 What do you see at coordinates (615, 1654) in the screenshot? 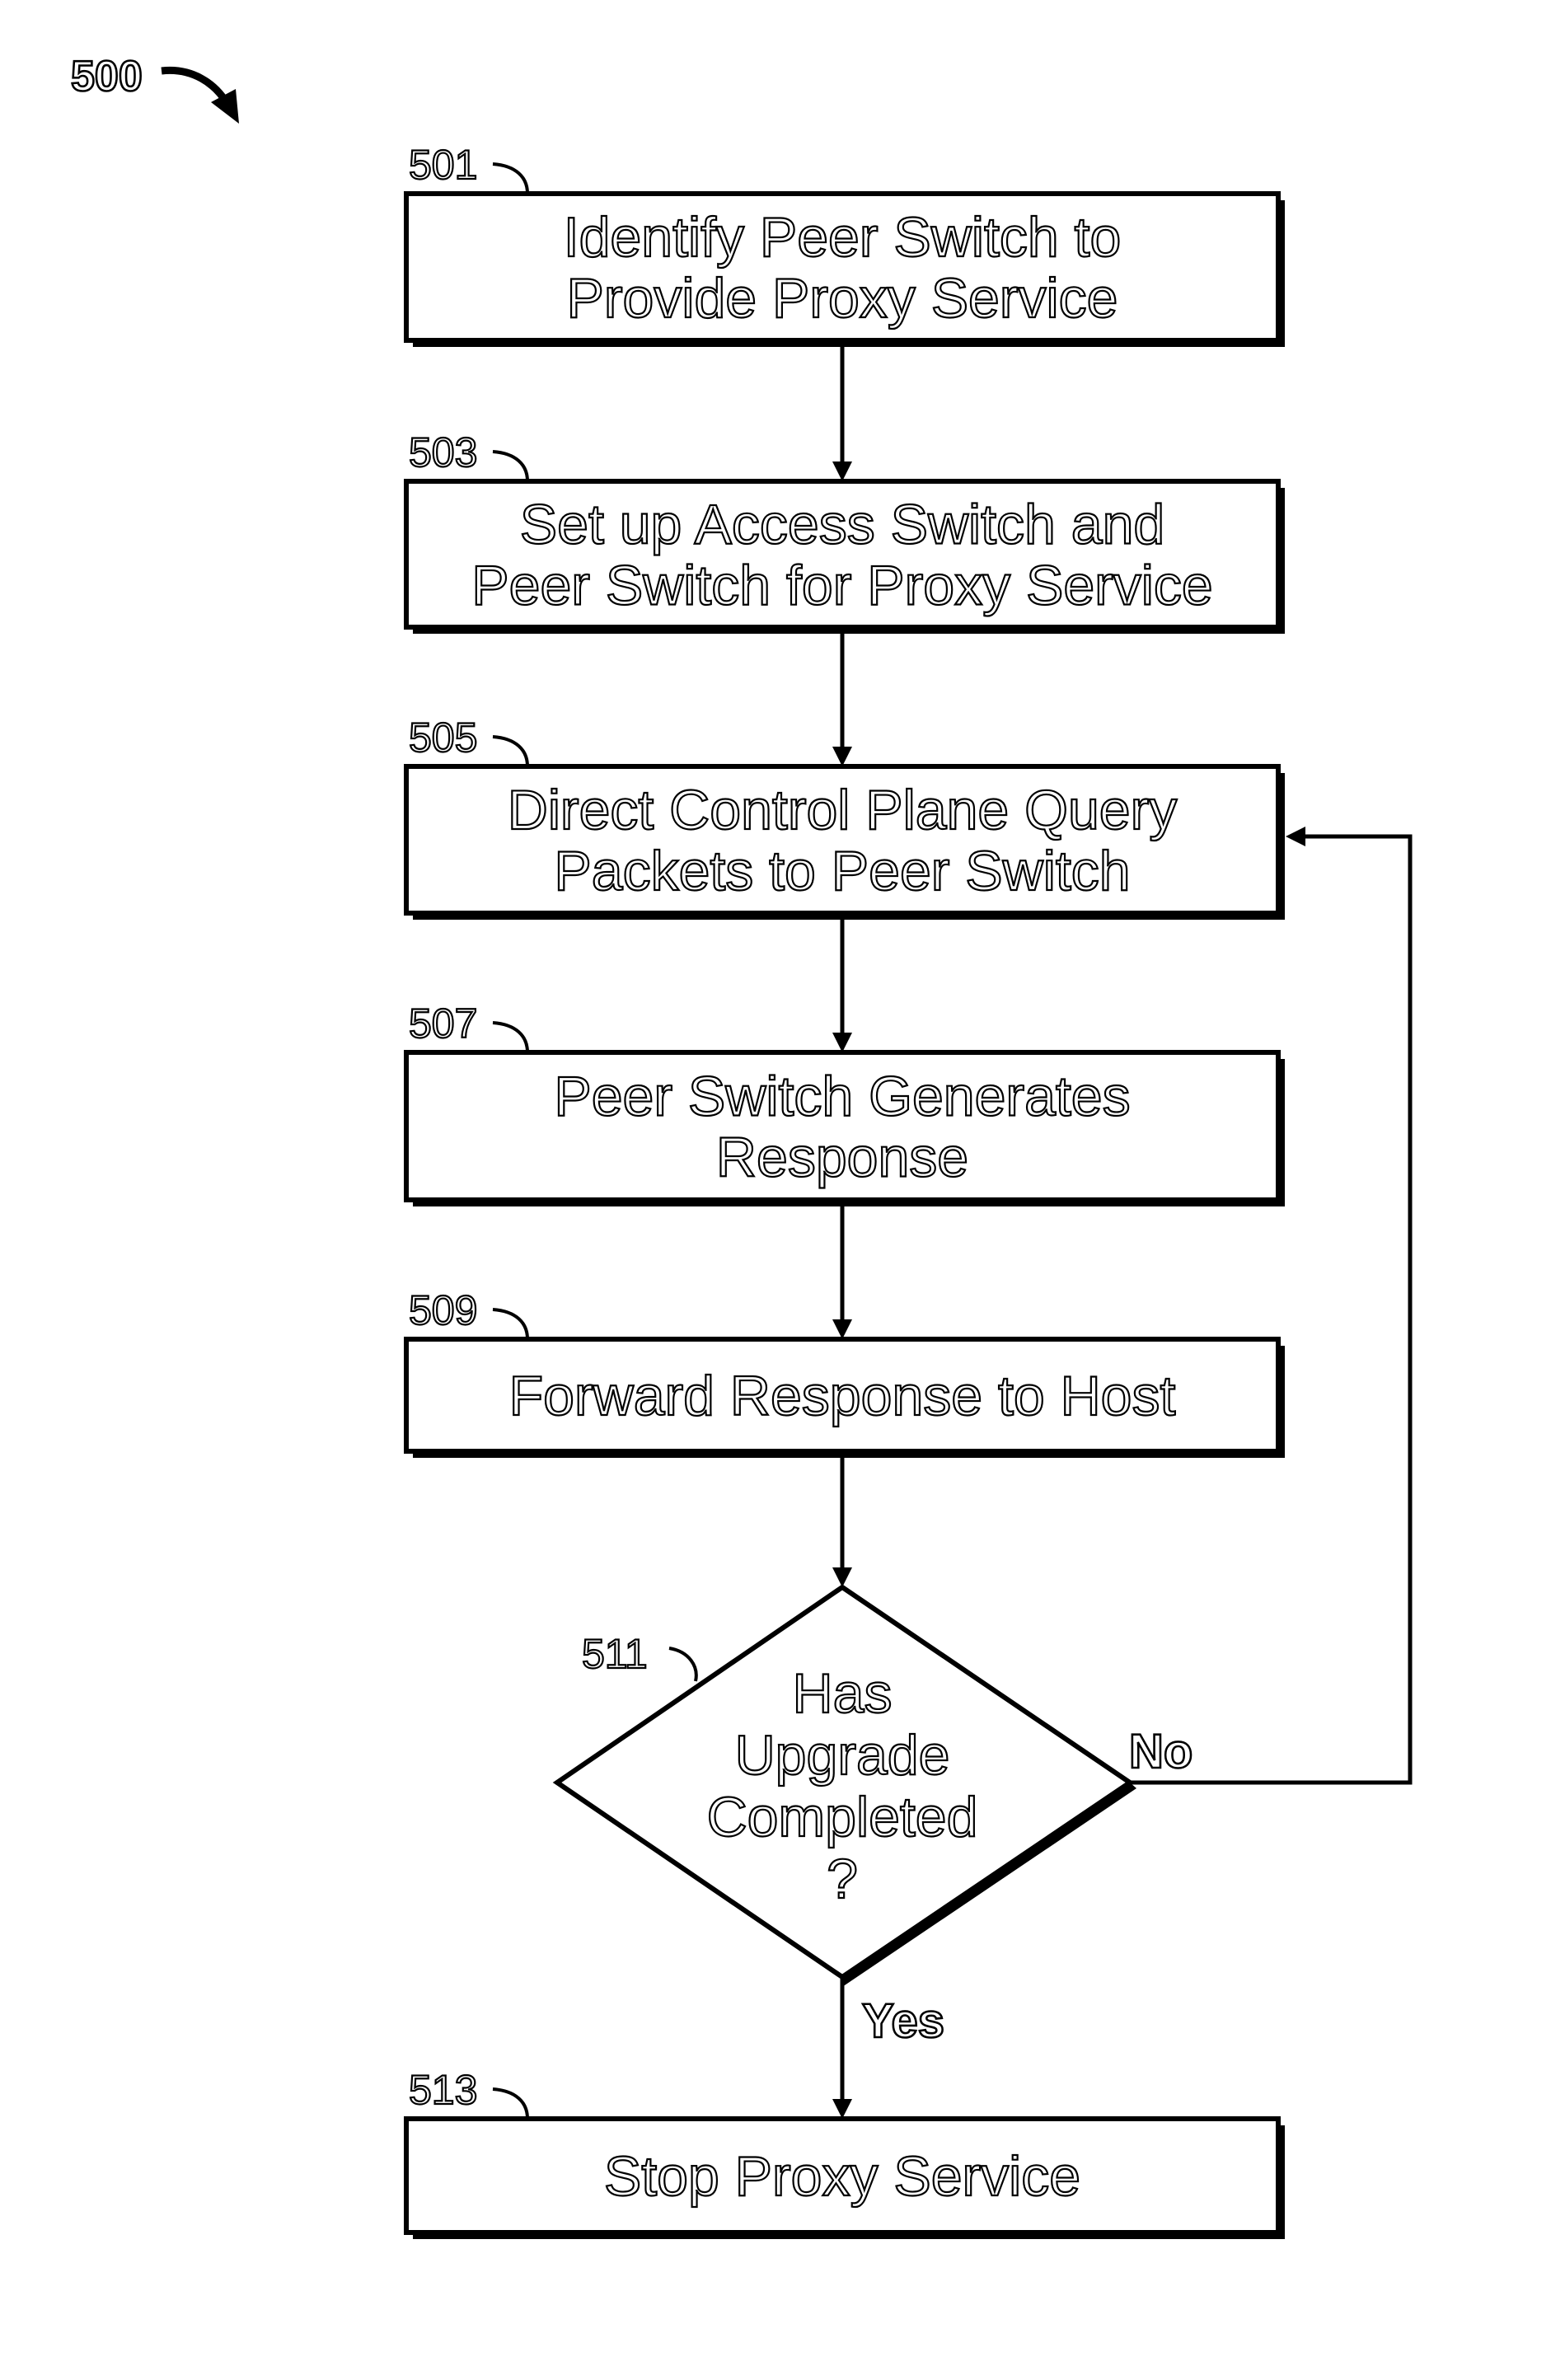
I see `ref-label-511: 511` at bounding box center [615, 1654].